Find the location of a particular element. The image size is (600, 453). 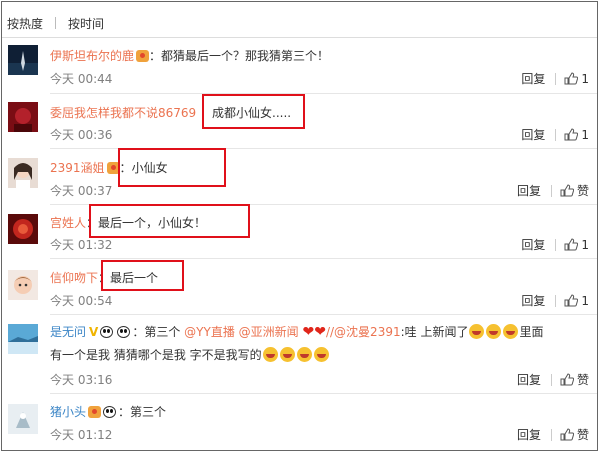

comment-time: 今天 01:12 is located at coordinates (81, 435).